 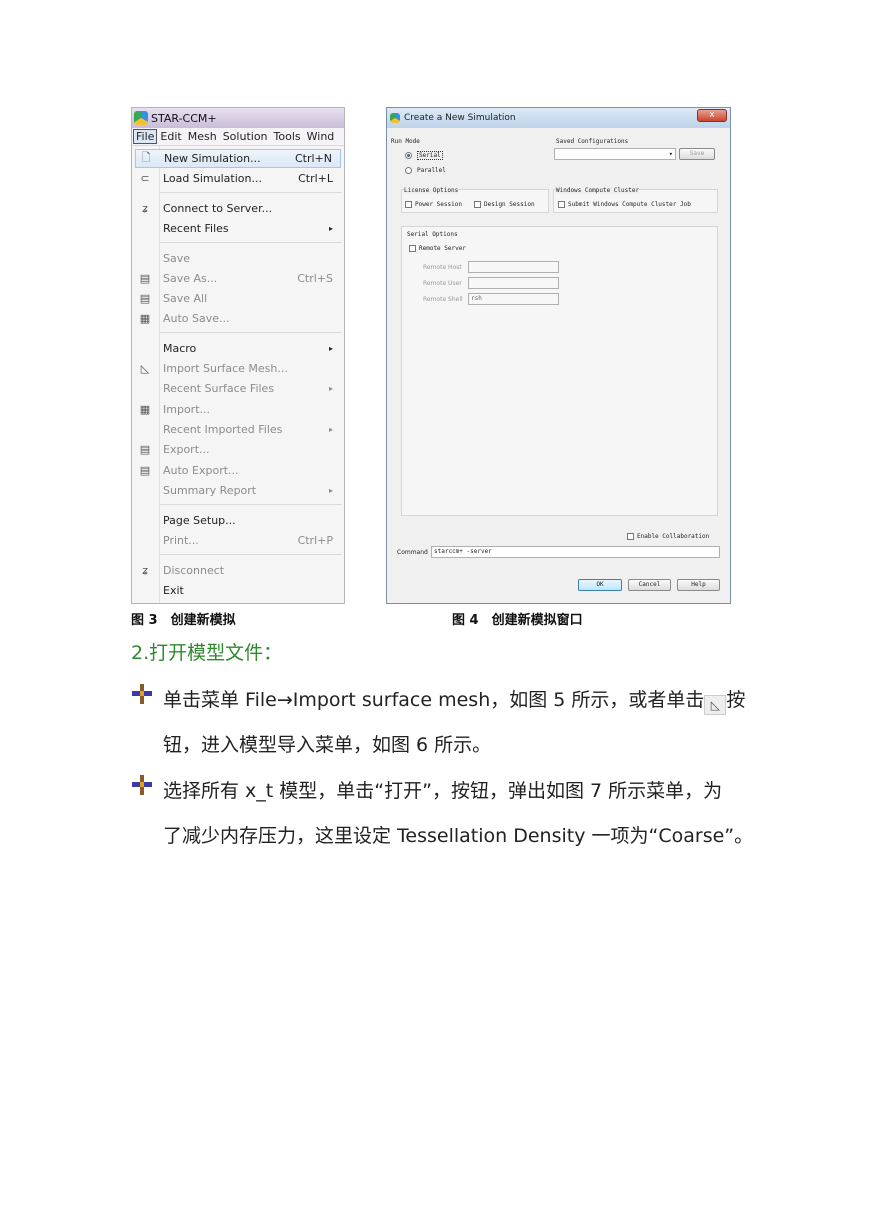 I want to click on remote-user-field, so click(x=513, y=283).